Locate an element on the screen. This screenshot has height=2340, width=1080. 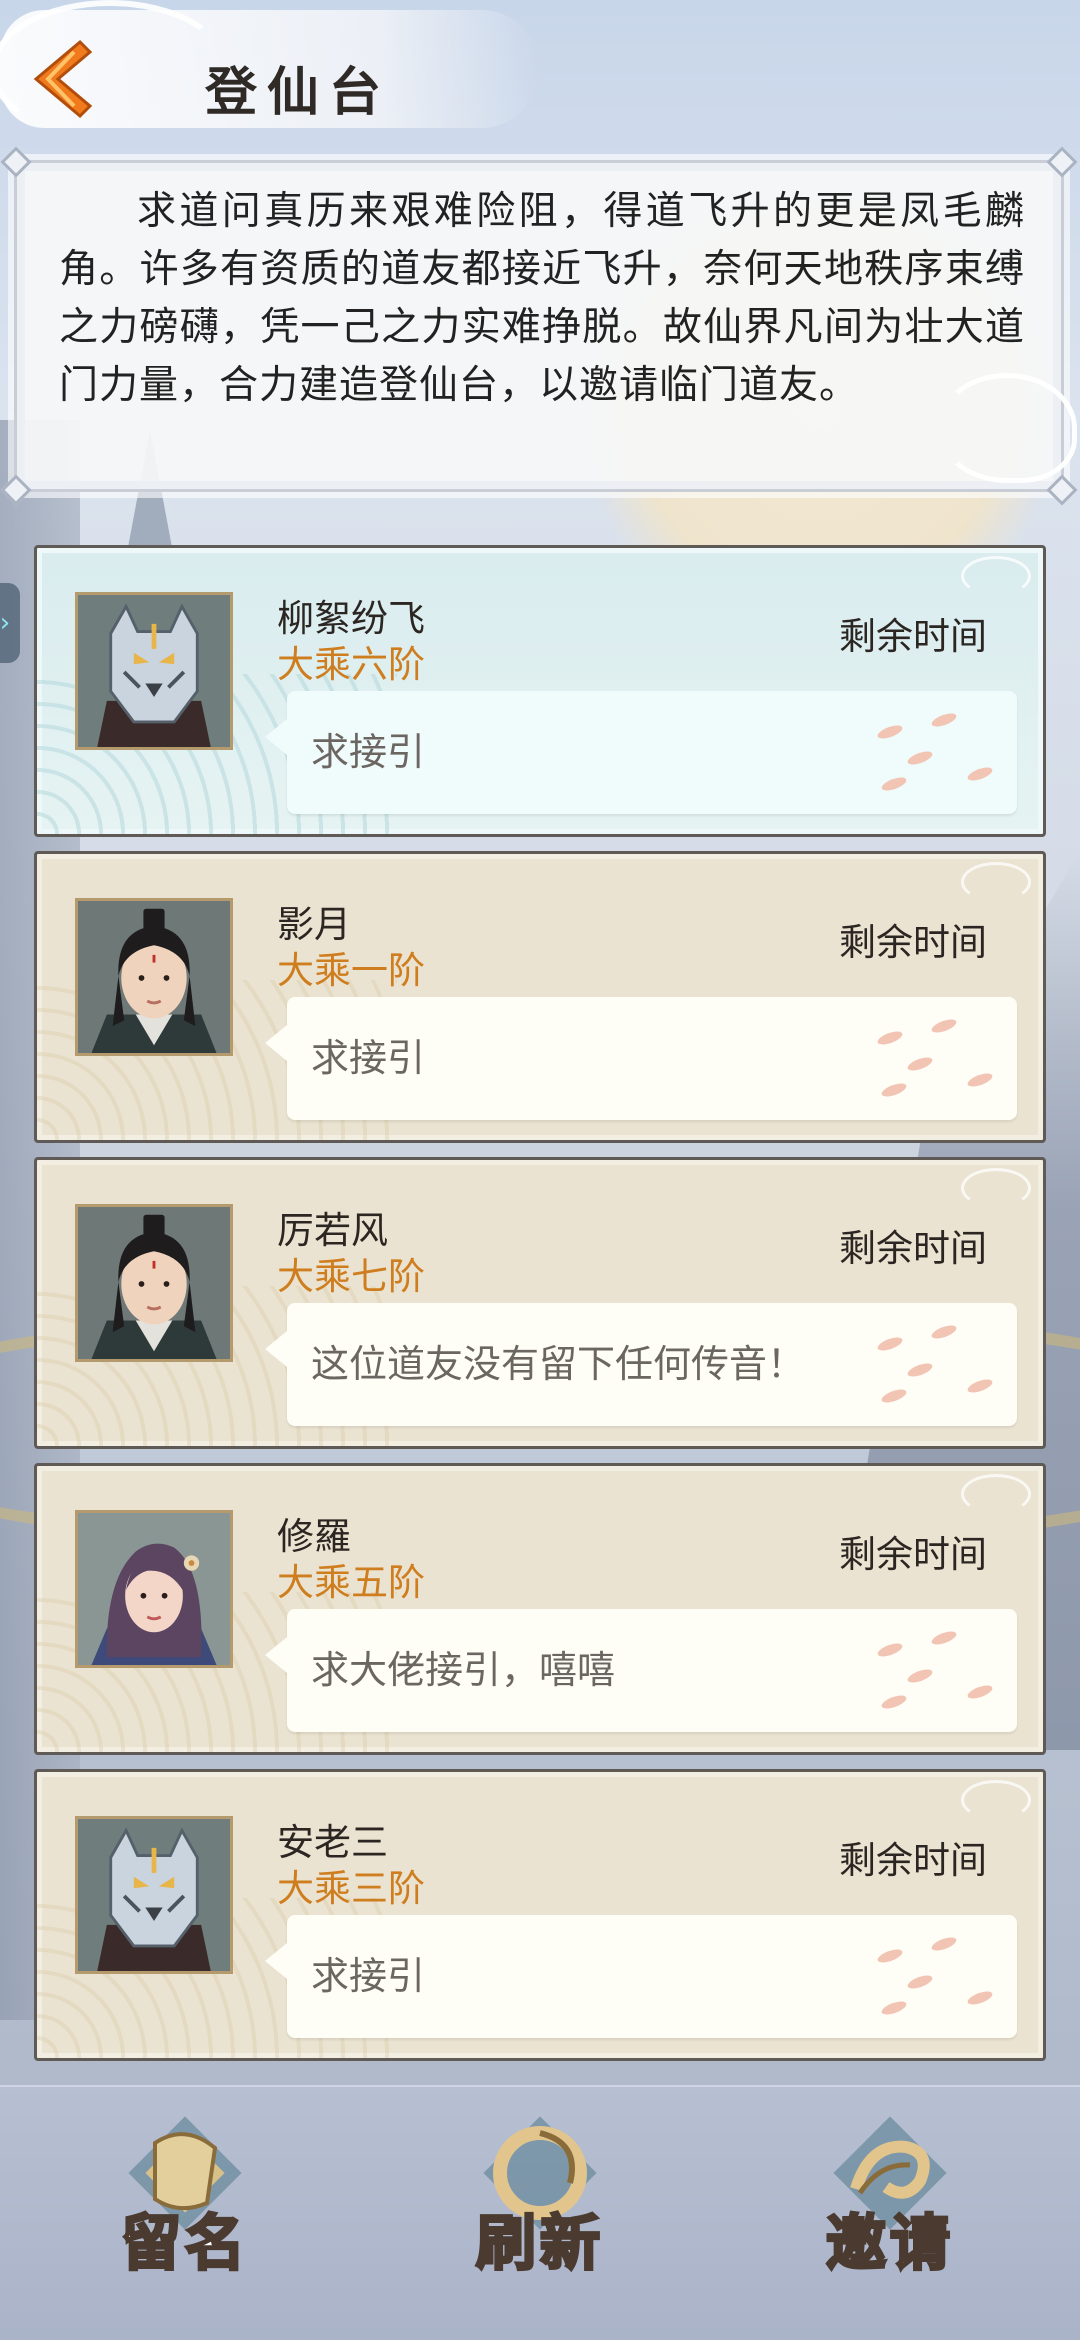
player-card: 柳絮纷飞 大乘六阶 剩余时间 求接引 is located at coordinates (540, 691).